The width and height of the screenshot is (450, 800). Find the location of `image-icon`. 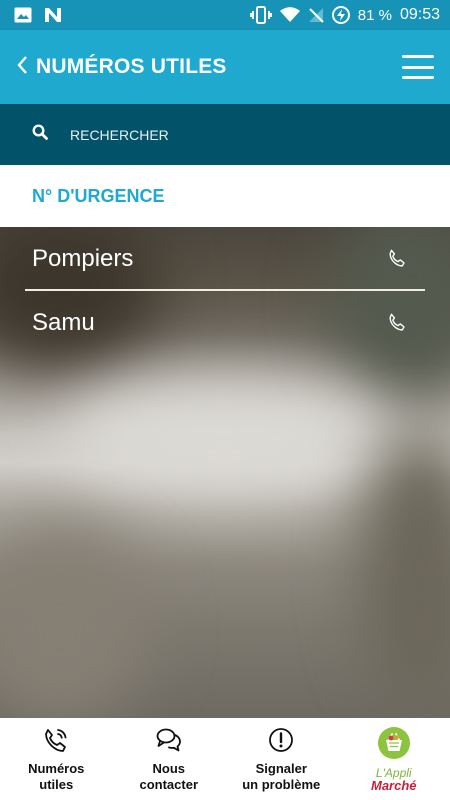

image-icon is located at coordinates (23, 15).